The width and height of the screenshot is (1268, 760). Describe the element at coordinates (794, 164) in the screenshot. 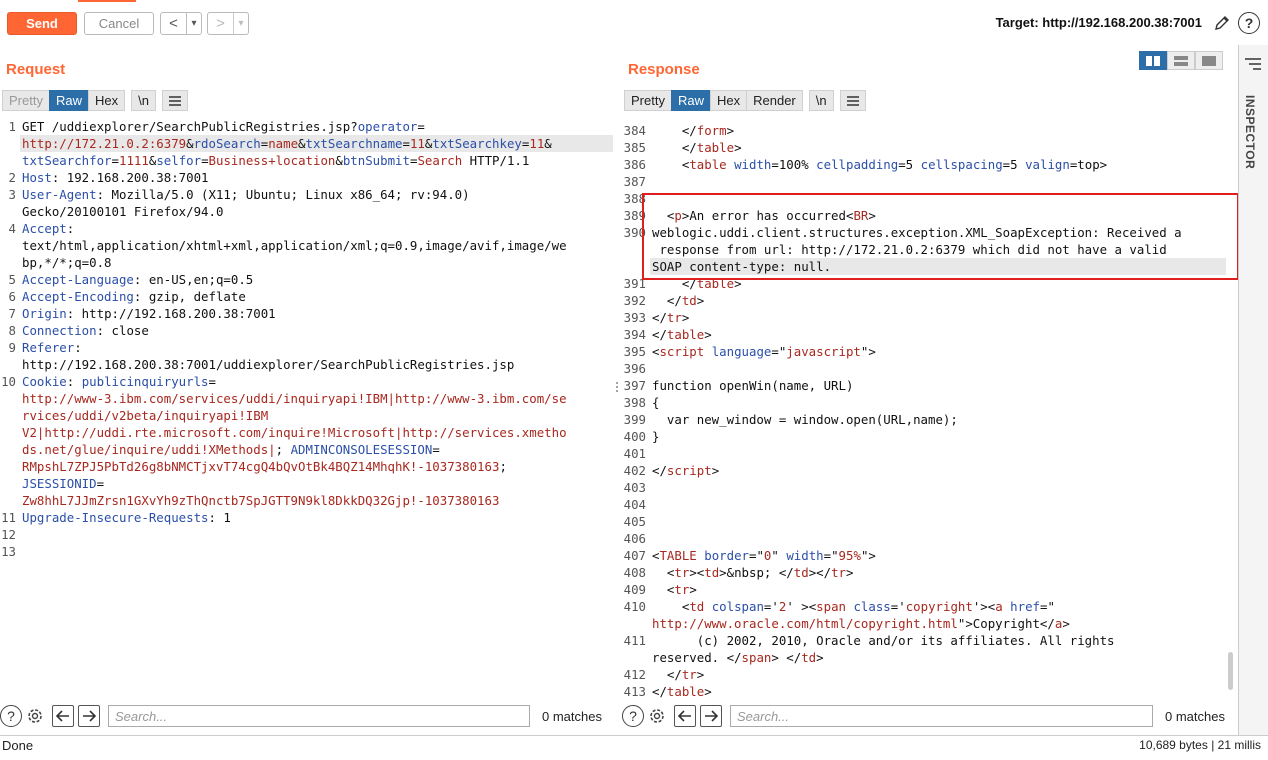

I see `code-token: =100%` at that location.